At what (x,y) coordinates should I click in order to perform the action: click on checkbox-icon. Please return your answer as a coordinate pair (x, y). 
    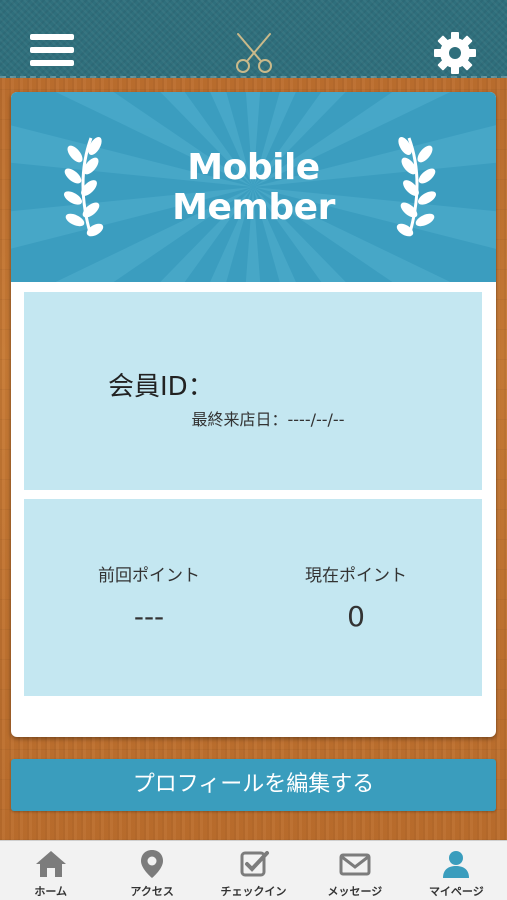
    Looking at the image, I should click on (254, 864).